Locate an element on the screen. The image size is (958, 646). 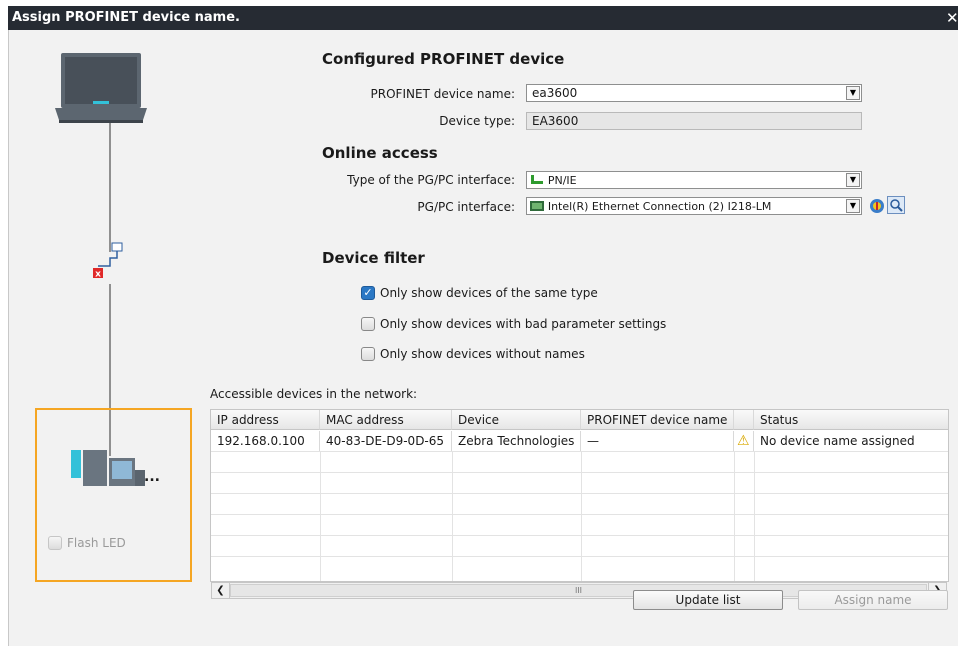
checkbox-checked: ✓ is located at coordinates (368, 292).